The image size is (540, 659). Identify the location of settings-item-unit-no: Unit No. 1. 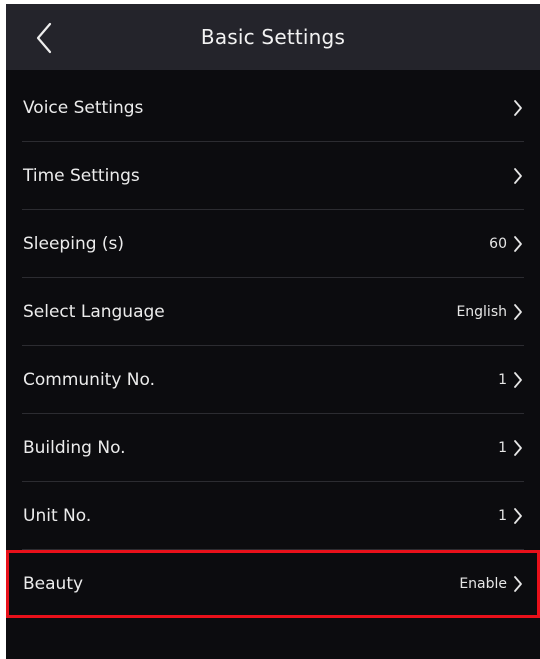
(273, 516).